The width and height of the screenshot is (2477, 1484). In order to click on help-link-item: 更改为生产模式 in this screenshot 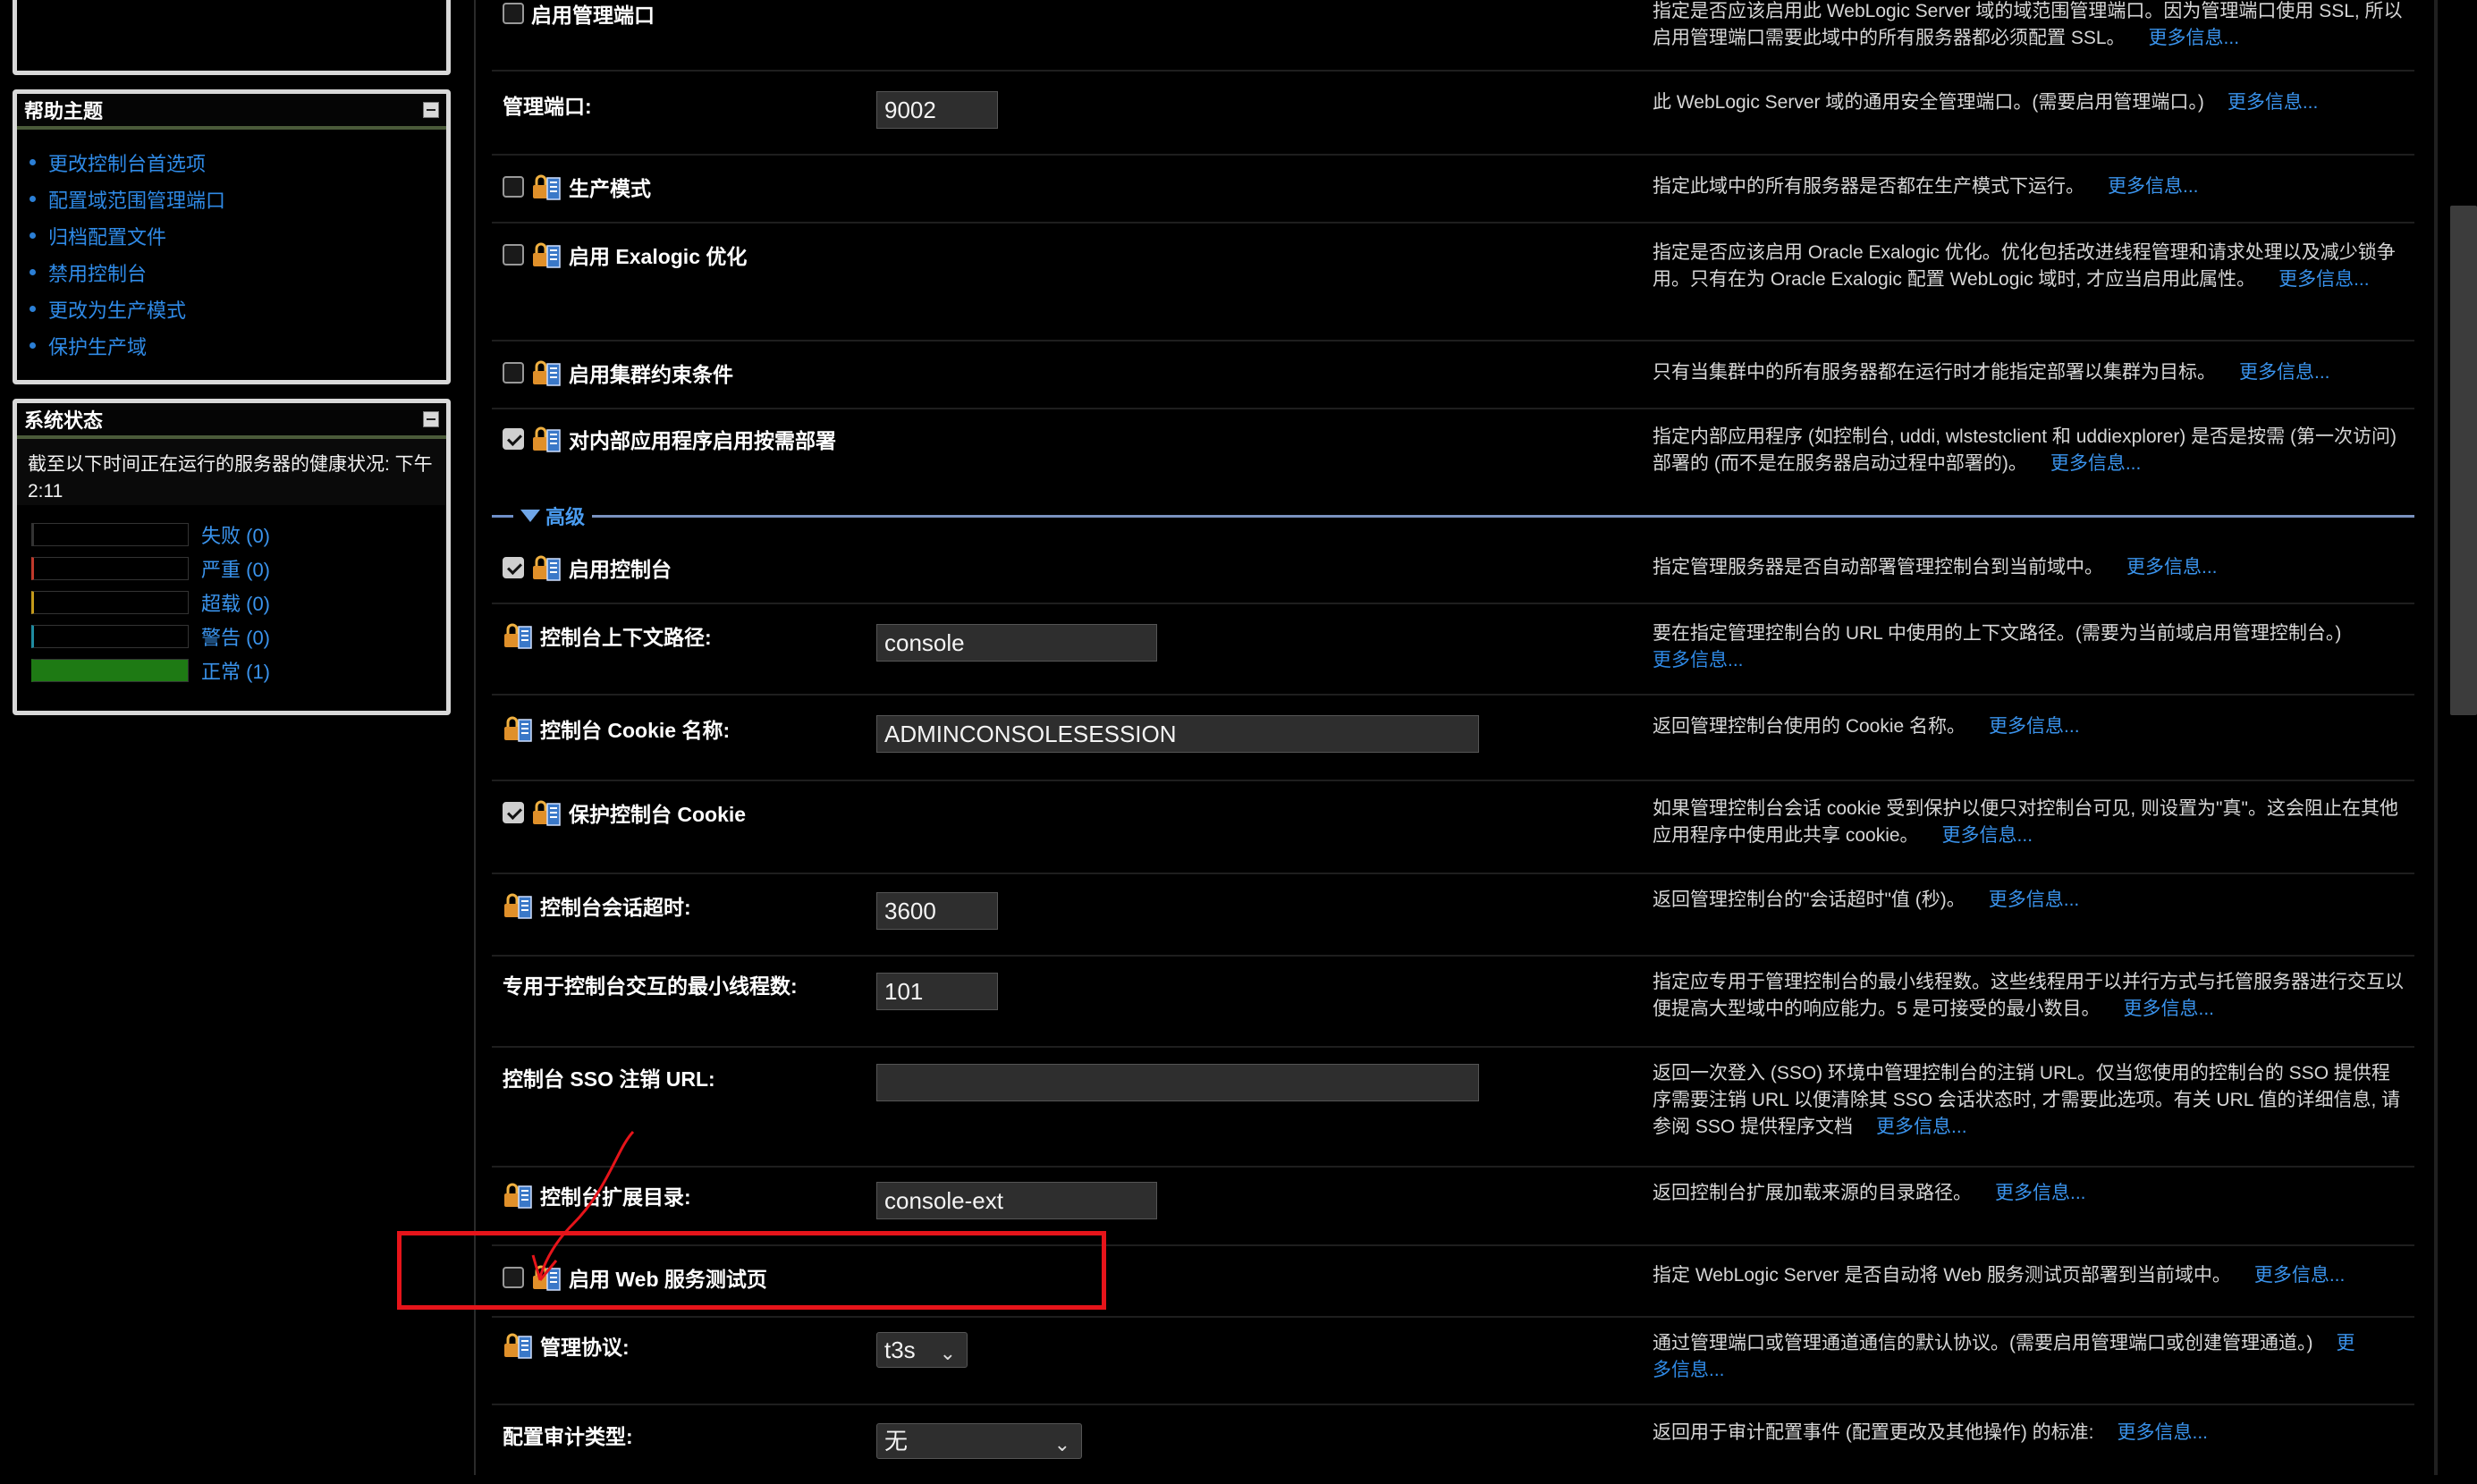, I will do `click(238, 309)`.